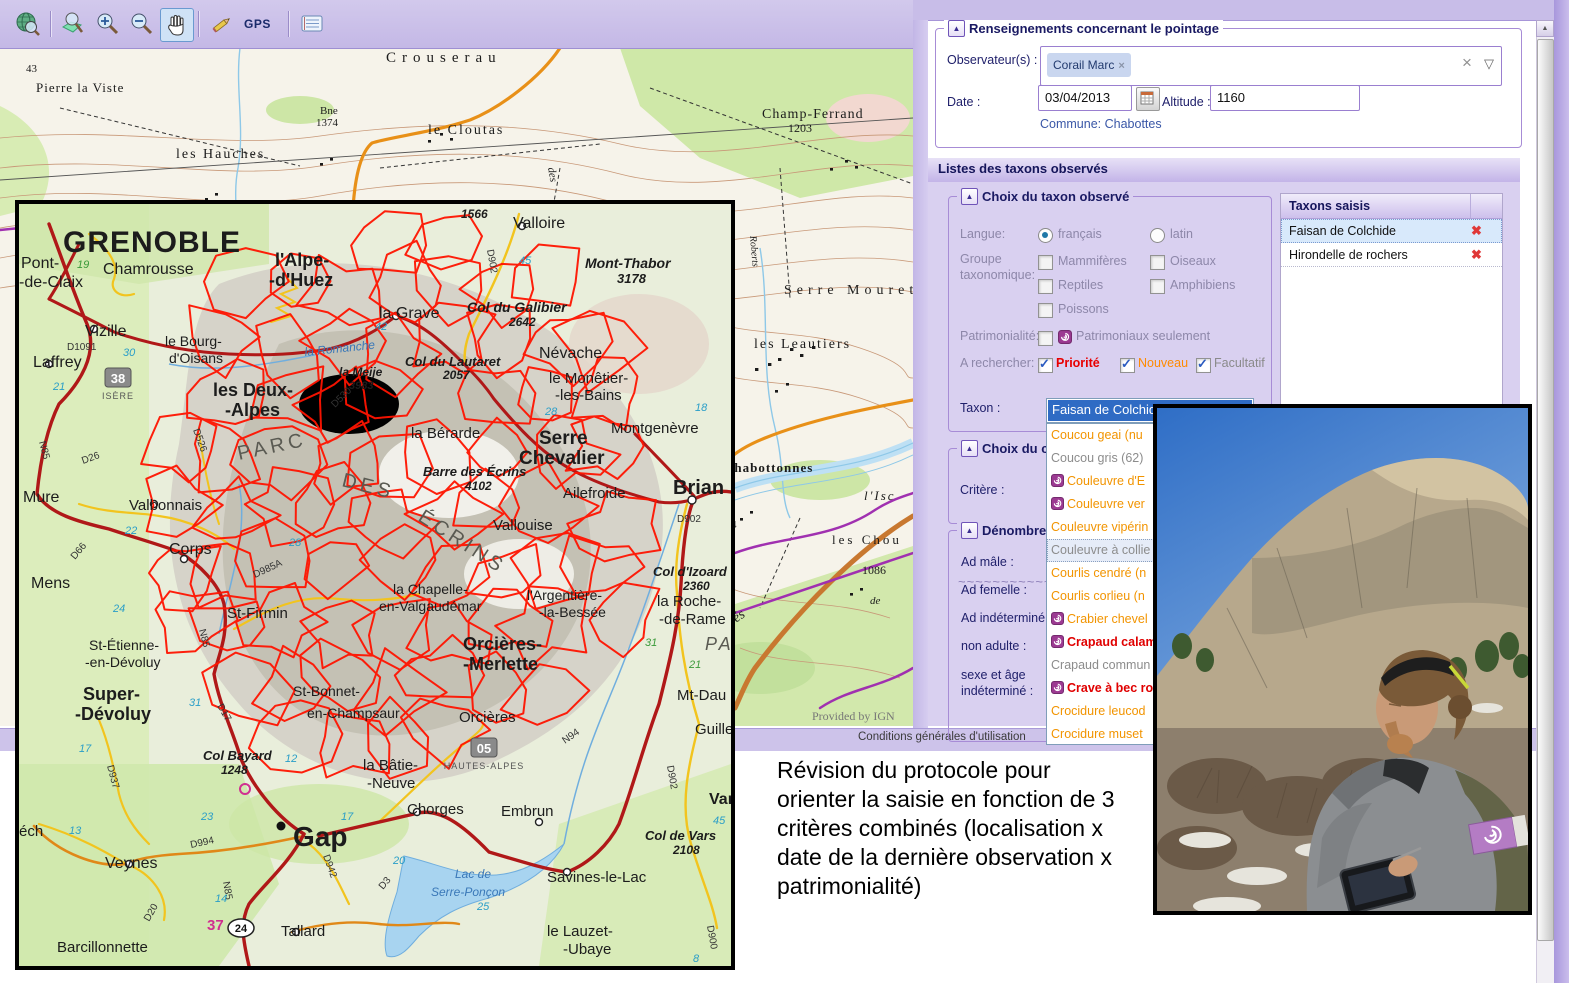  What do you see at coordinates (1045, 364) in the screenshot?
I see `checkbox-priorite` at bounding box center [1045, 364].